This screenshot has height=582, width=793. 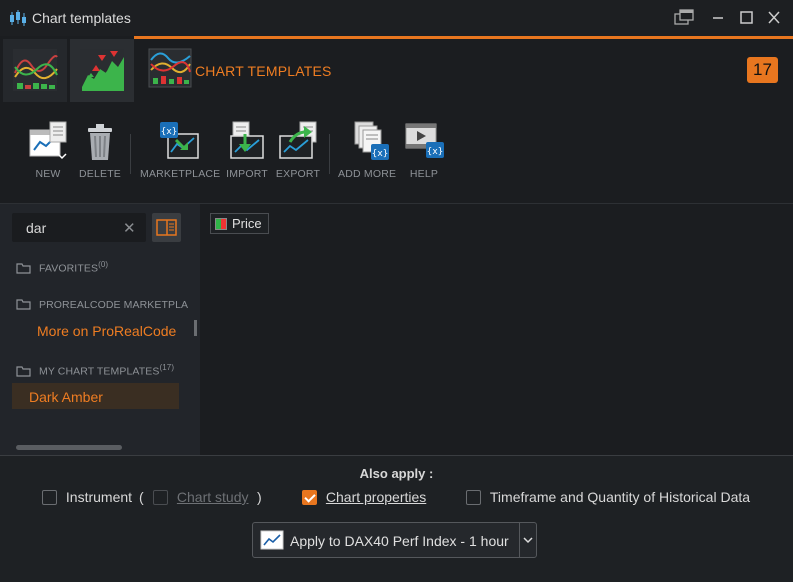 I want to click on help-button: {x} HELP, so click(x=424, y=150).